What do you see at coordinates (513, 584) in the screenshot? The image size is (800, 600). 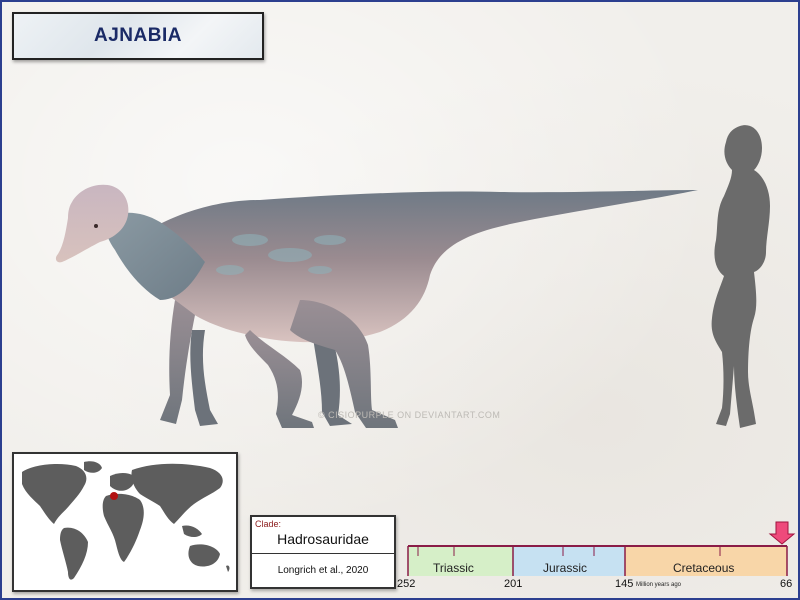 I see `age-label-201: 201` at bounding box center [513, 584].